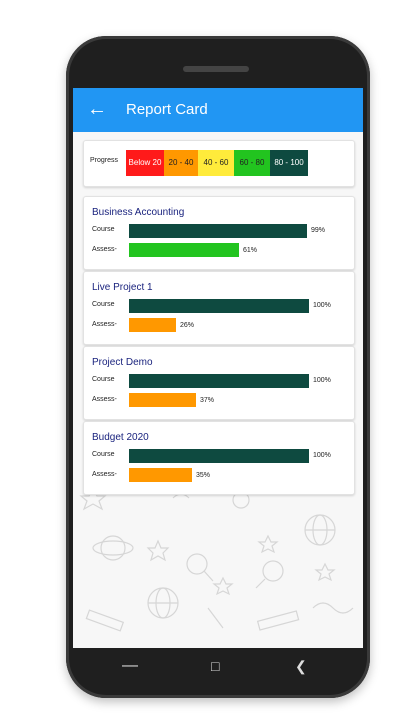 The height and width of the screenshot is (723, 396). I want to click on app-bar: ← Report Card, so click(218, 110).